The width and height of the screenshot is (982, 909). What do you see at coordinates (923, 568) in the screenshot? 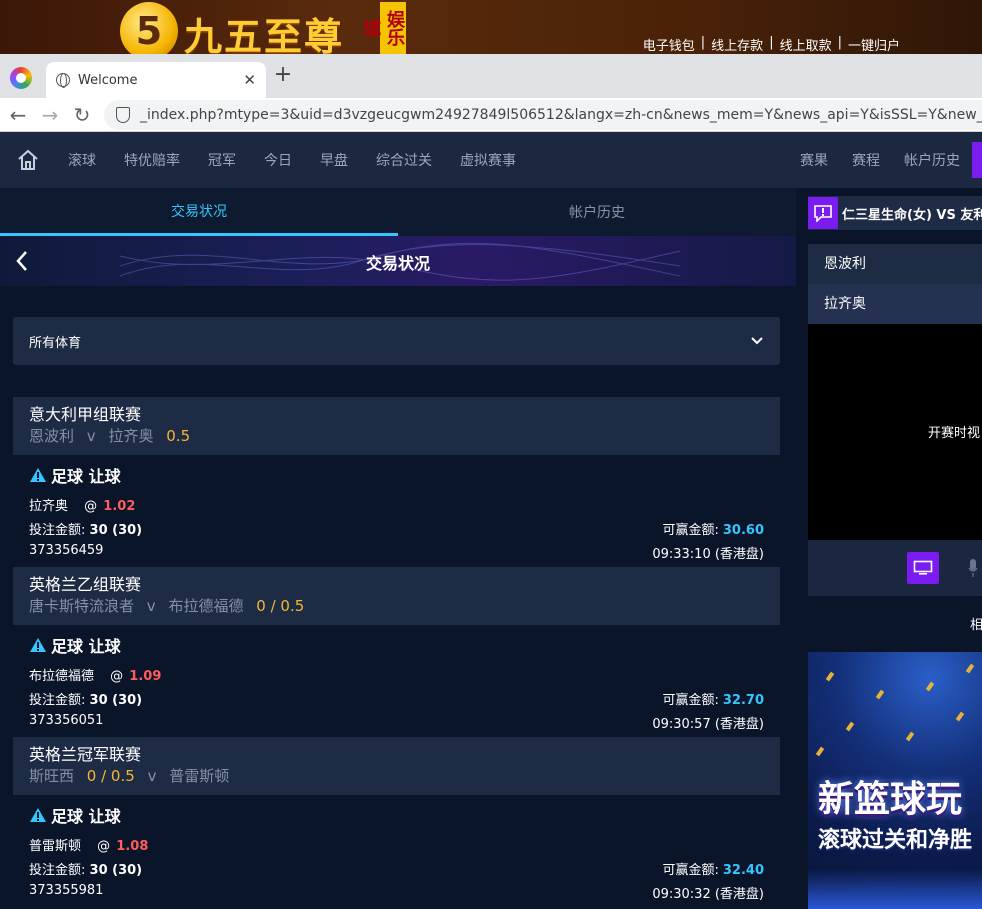
I see `tv-icon` at bounding box center [923, 568].